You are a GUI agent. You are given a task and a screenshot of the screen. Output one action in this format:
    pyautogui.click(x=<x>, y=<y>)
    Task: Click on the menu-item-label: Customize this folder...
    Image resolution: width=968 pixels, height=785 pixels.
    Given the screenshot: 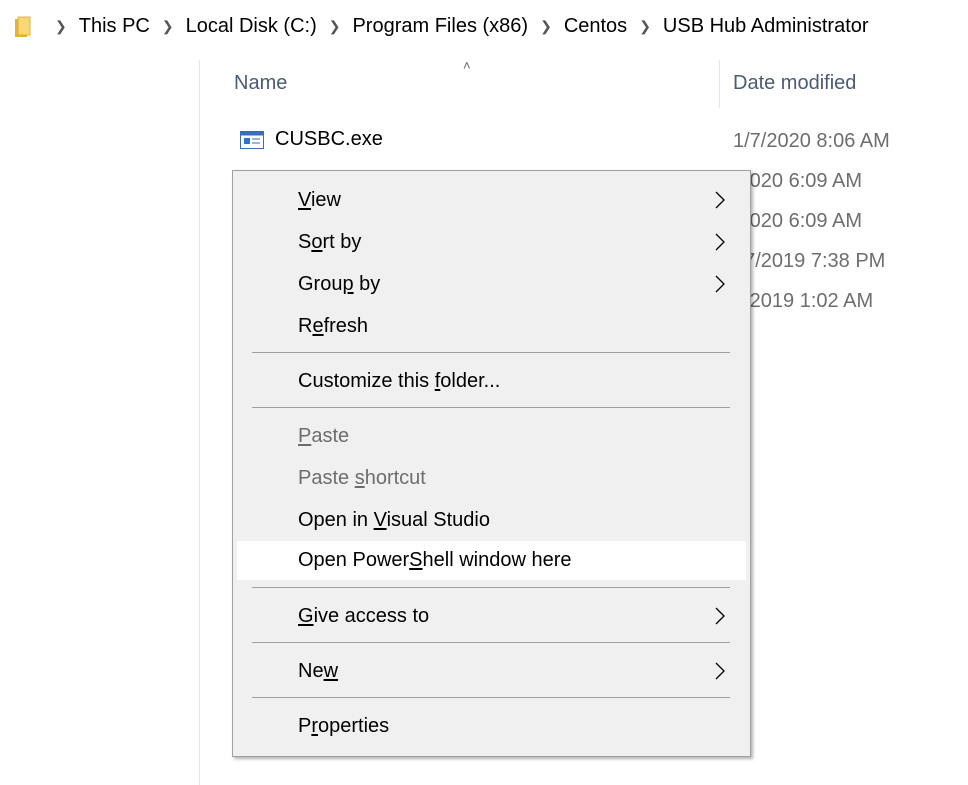 What is the action you would take?
    pyautogui.click(x=399, y=381)
    